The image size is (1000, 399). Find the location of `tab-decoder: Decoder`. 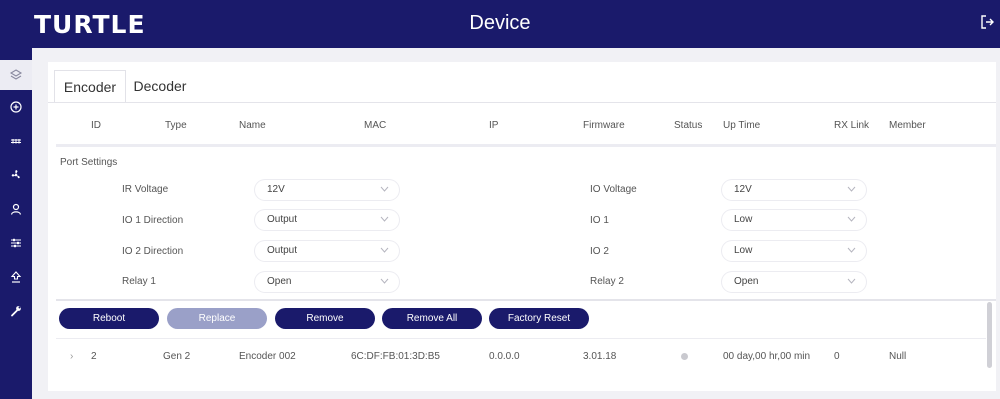

tab-decoder: Decoder is located at coordinates (160, 86).